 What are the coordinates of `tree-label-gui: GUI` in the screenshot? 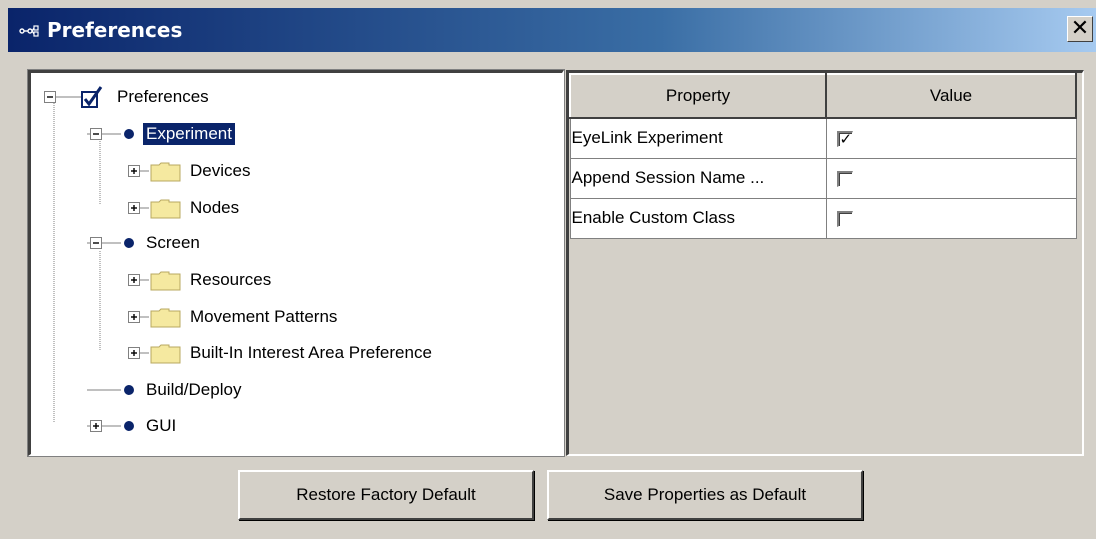 It's located at (161, 425).